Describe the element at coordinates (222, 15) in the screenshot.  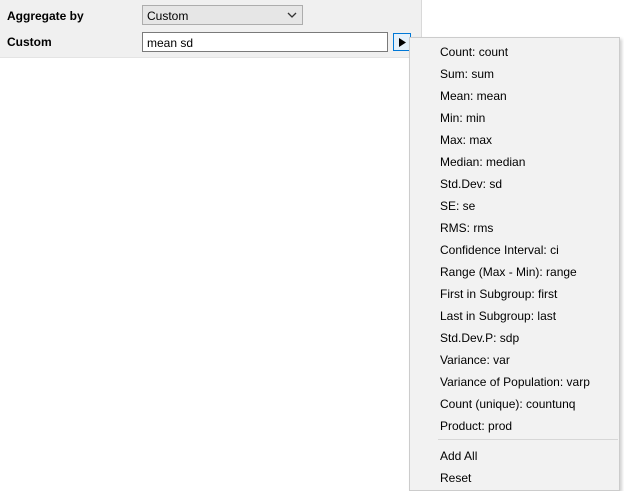
I see `aggregate-by-dropdown: Custom` at that location.